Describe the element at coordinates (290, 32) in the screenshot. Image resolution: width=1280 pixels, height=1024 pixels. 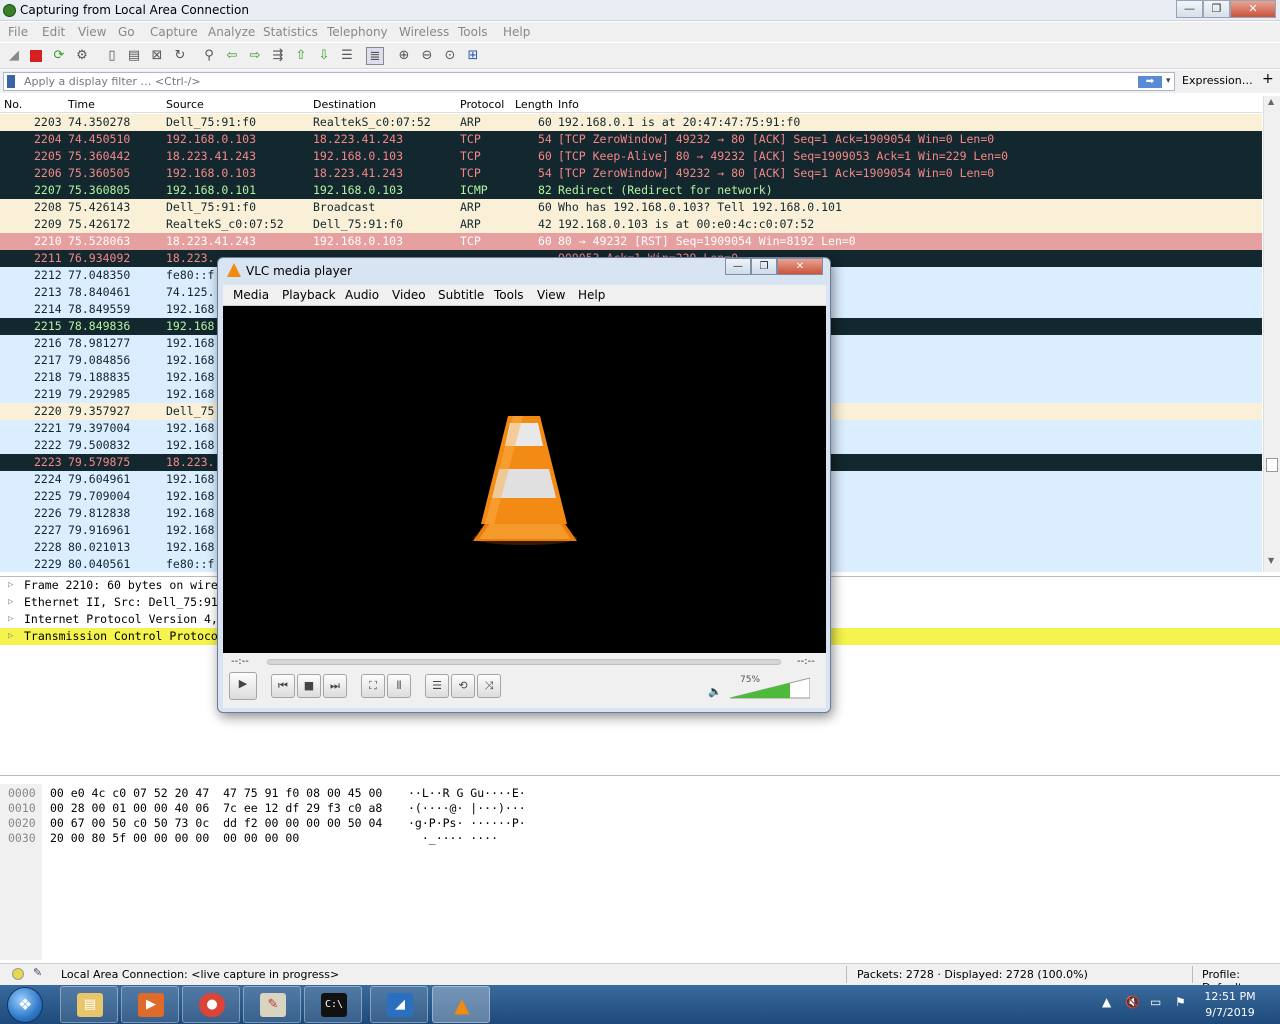
I see `menu-statistics: Statistics` at that location.